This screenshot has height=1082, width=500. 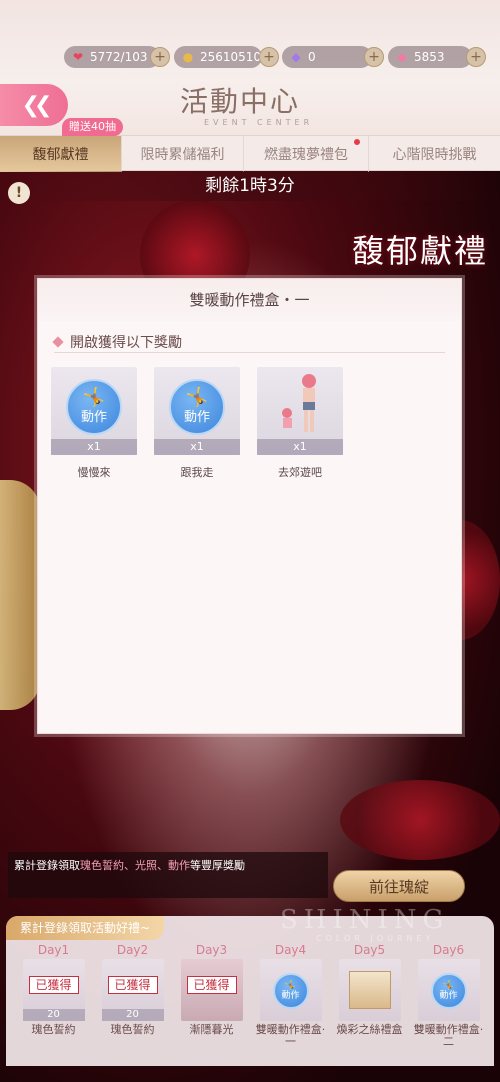 I want to click on reward-section-header: 開啟獲得以下獎勵, so click(x=248, y=342).